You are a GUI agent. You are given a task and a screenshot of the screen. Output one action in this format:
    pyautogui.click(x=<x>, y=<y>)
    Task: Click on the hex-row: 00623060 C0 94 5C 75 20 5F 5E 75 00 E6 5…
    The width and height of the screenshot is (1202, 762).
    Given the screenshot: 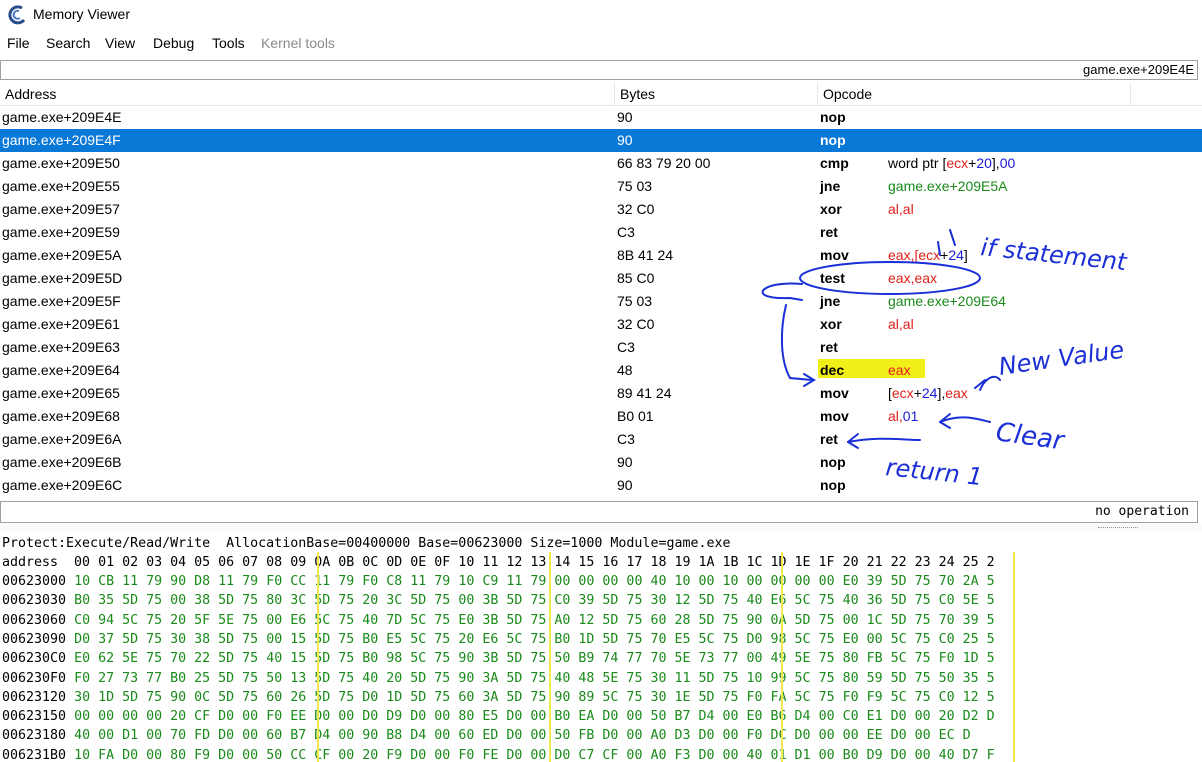 What is the action you would take?
    pyautogui.click(x=498, y=620)
    